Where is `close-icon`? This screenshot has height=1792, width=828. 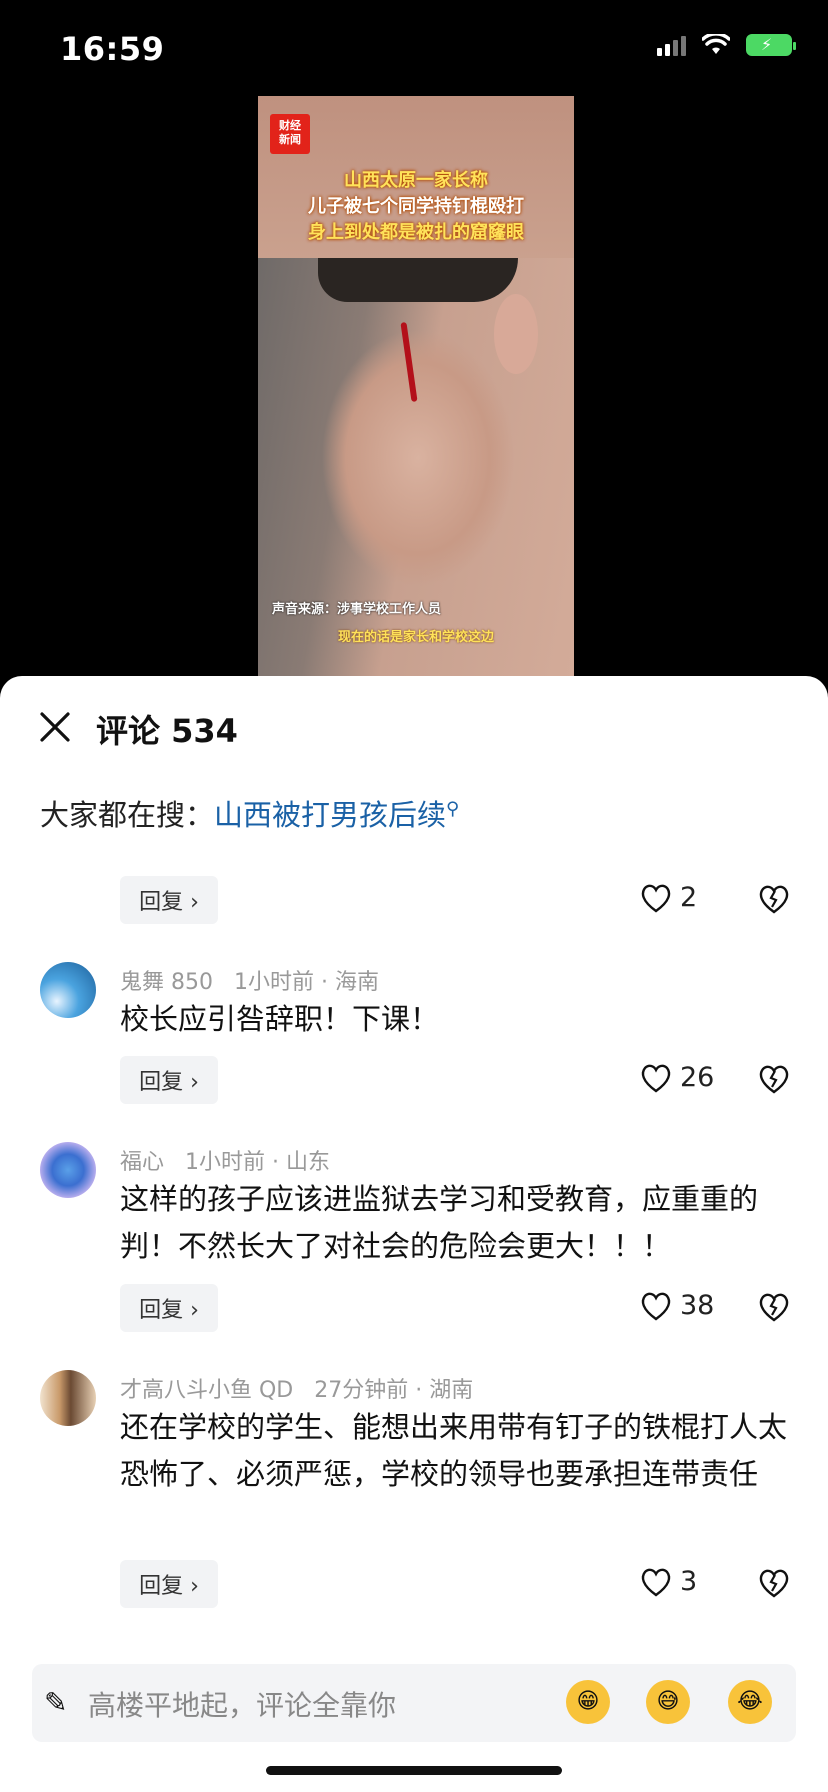 close-icon is located at coordinates (55, 727).